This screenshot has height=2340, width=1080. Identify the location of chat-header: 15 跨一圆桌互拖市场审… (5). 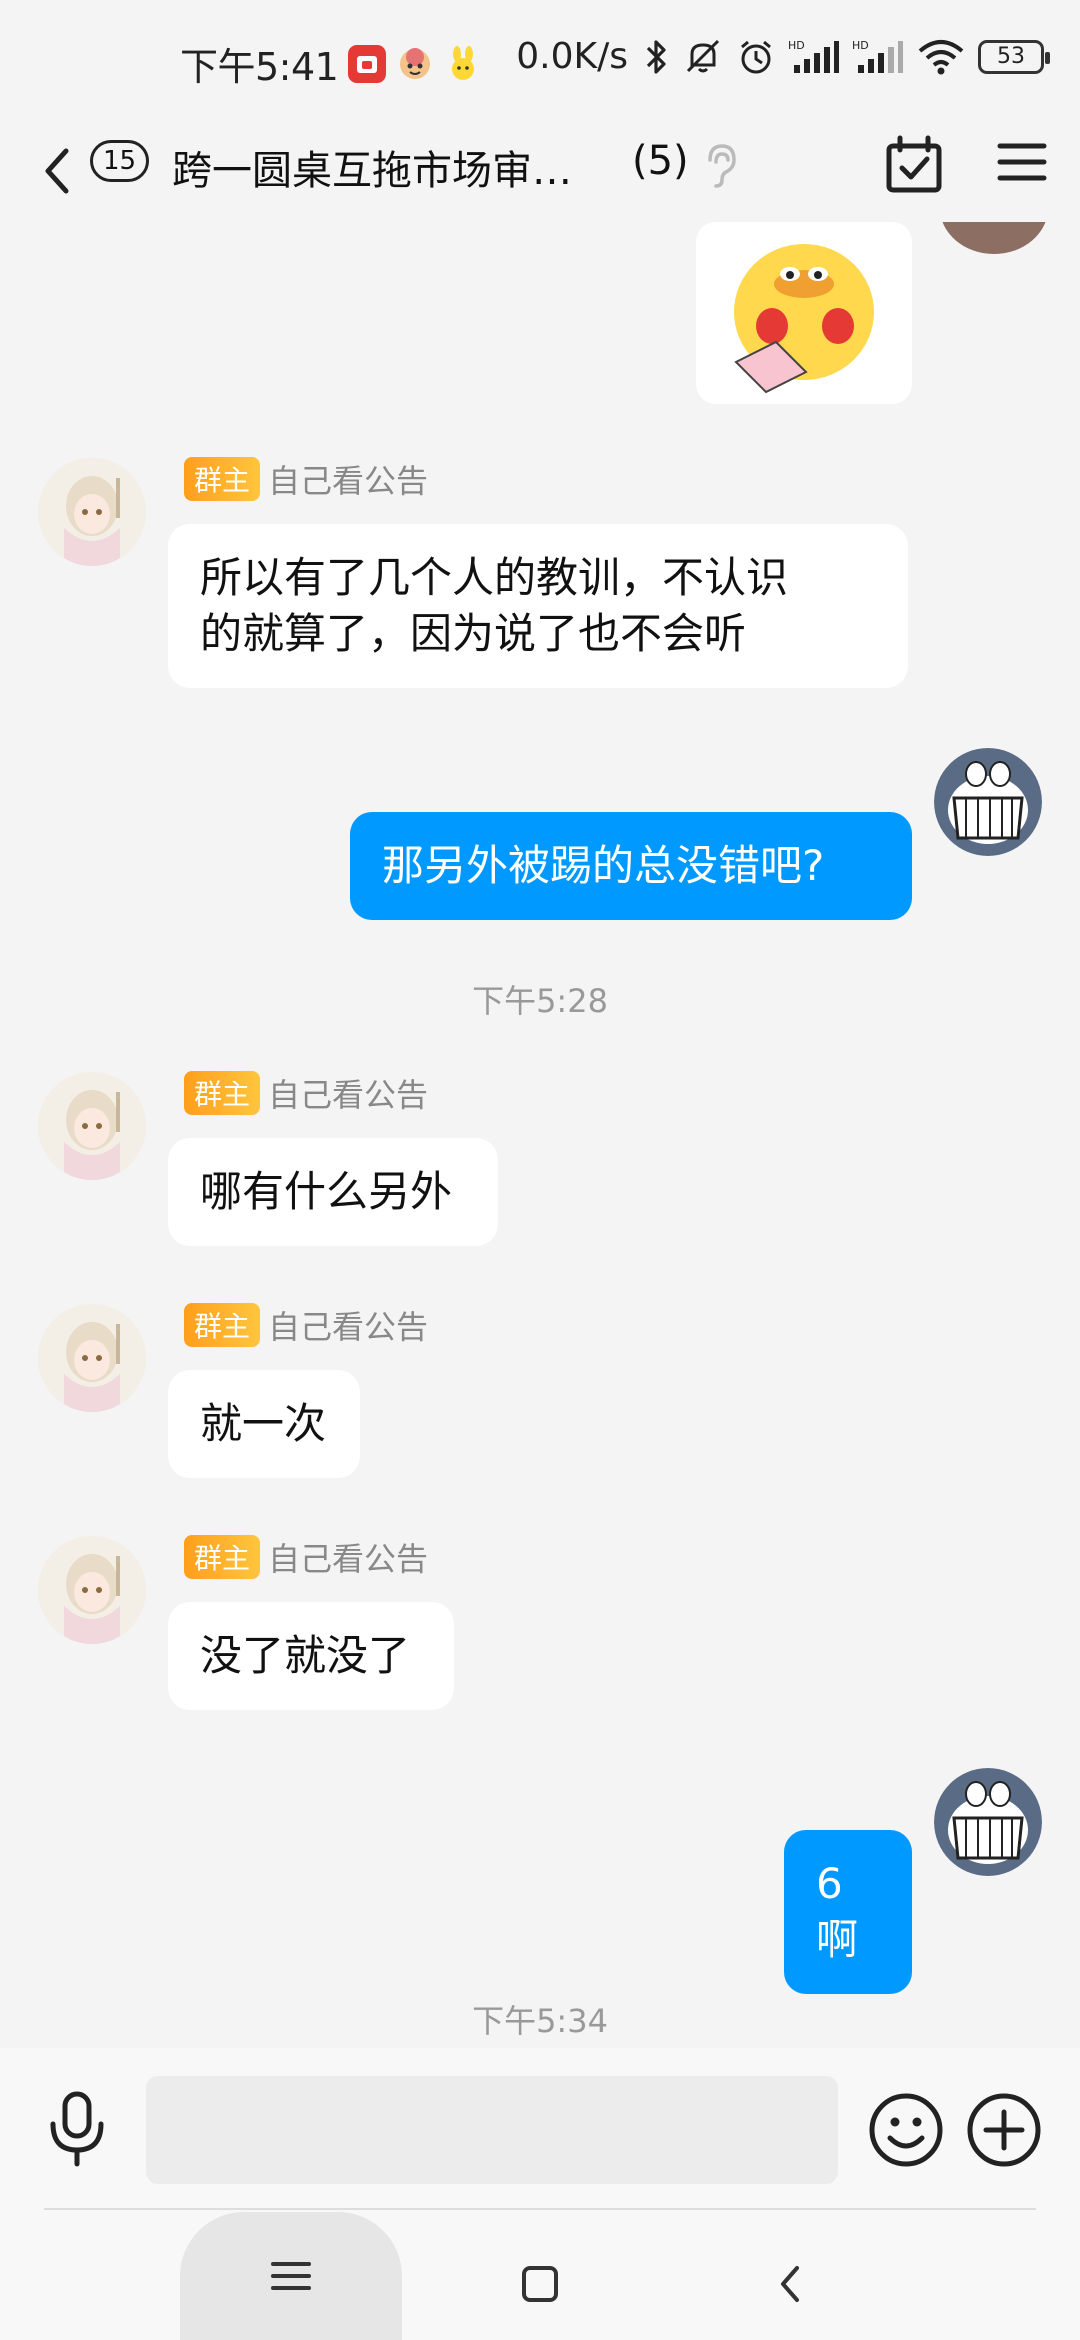
(540, 172).